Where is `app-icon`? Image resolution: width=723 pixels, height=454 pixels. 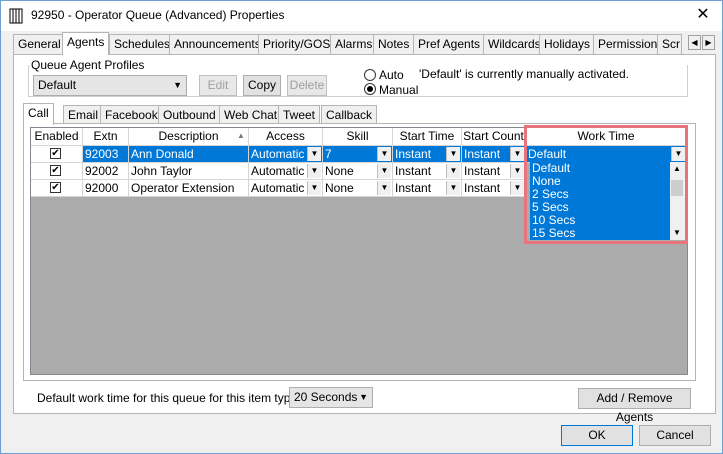
app-icon is located at coordinates (16, 16).